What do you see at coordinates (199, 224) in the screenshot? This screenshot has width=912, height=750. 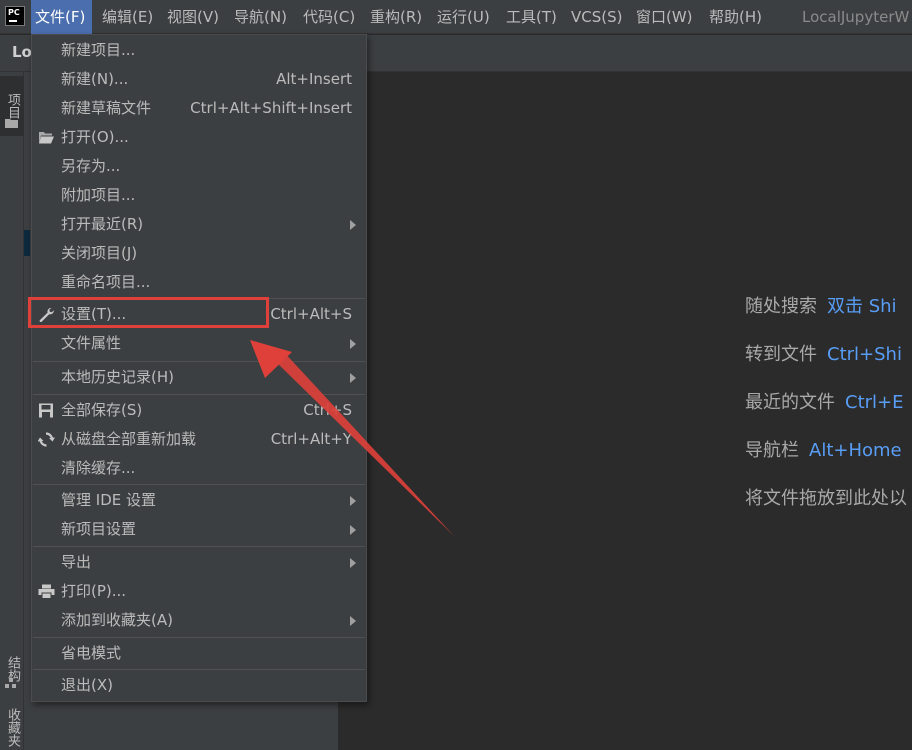 I see `menu-item-open-recent: 打开最近(R)` at bounding box center [199, 224].